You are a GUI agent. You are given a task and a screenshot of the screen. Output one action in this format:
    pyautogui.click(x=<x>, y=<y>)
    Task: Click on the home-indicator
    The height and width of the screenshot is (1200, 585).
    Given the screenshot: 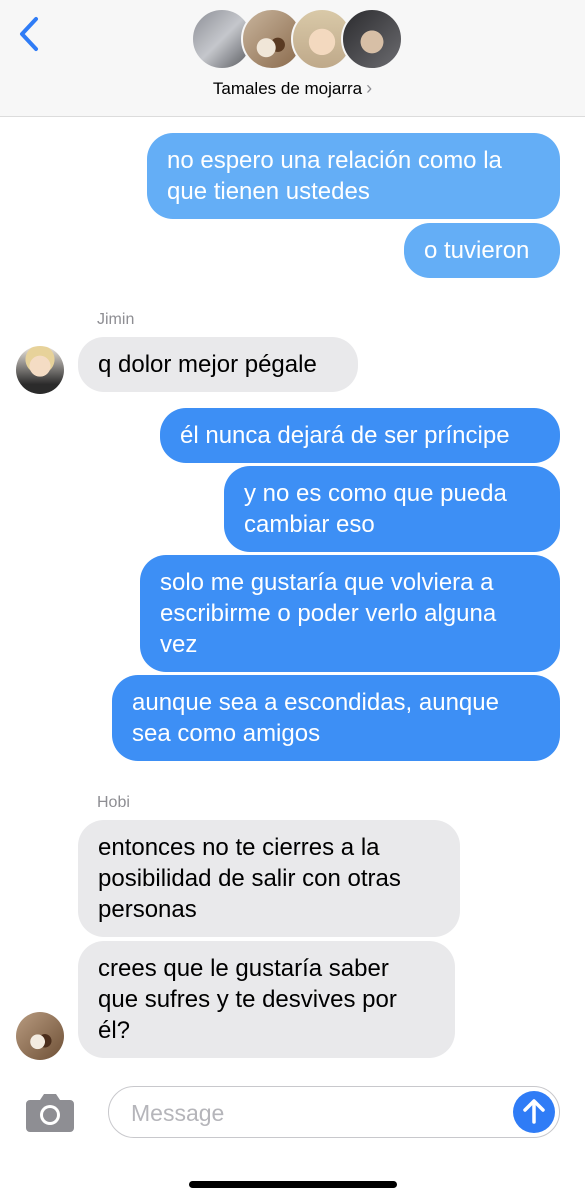 What is the action you would take?
    pyautogui.click(x=293, y=1184)
    